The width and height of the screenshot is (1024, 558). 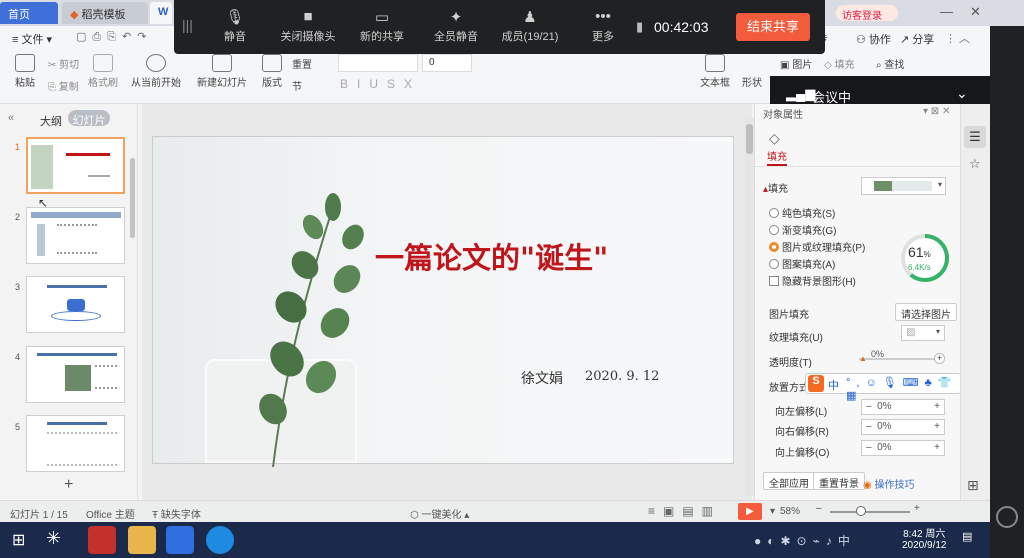 What do you see at coordinates (870, 512) in the screenshot?
I see `zoom-slider` at bounding box center [870, 512].